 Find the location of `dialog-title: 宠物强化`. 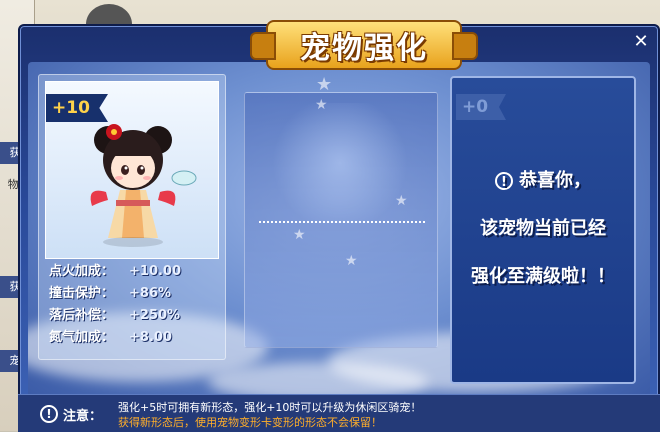

dialog-title: 宠物强化 is located at coordinates (364, 48).